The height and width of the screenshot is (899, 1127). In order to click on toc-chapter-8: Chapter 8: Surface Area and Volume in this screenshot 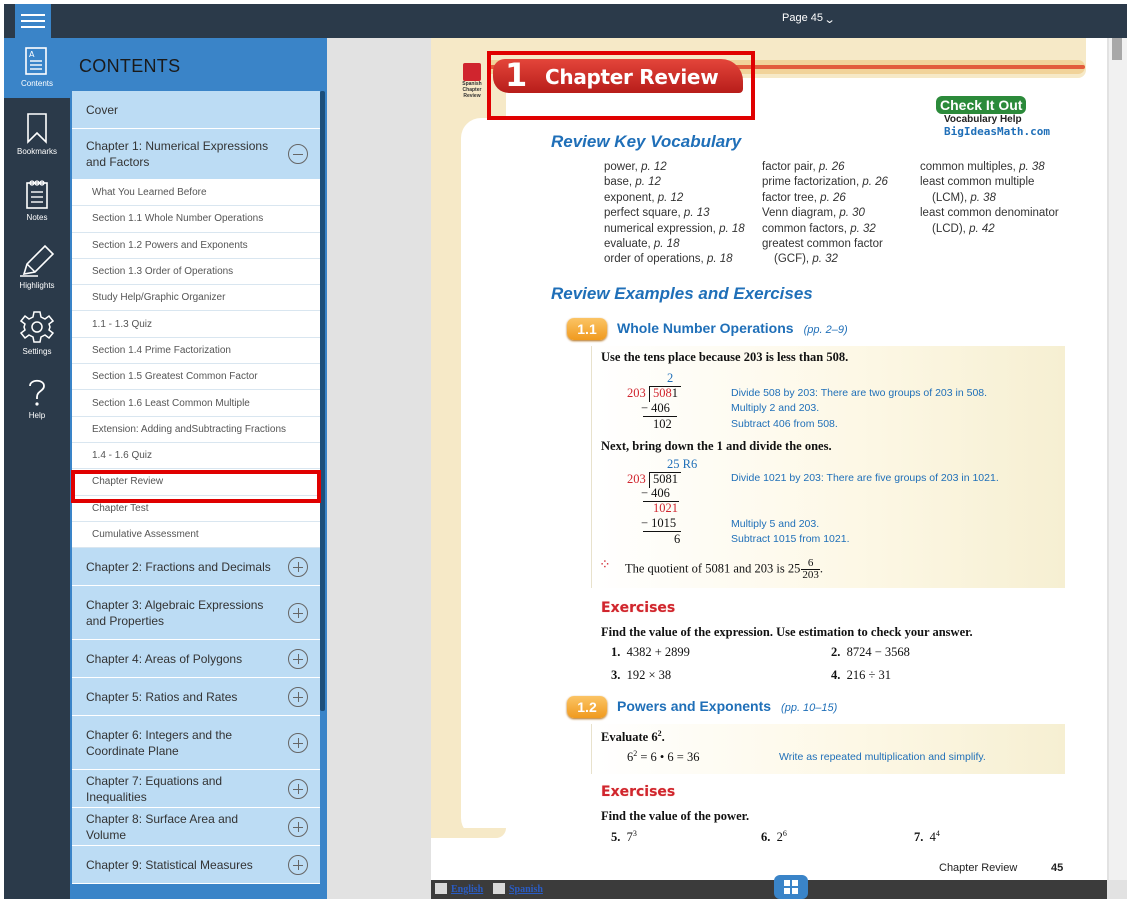, I will do `click(196, 827)`.